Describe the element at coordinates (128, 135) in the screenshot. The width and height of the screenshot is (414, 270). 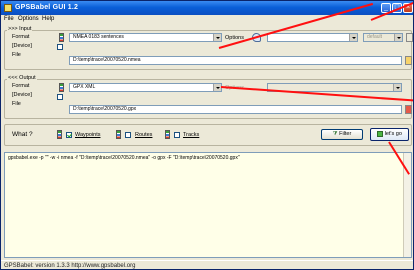
I see `routes-checkbox` at that location.